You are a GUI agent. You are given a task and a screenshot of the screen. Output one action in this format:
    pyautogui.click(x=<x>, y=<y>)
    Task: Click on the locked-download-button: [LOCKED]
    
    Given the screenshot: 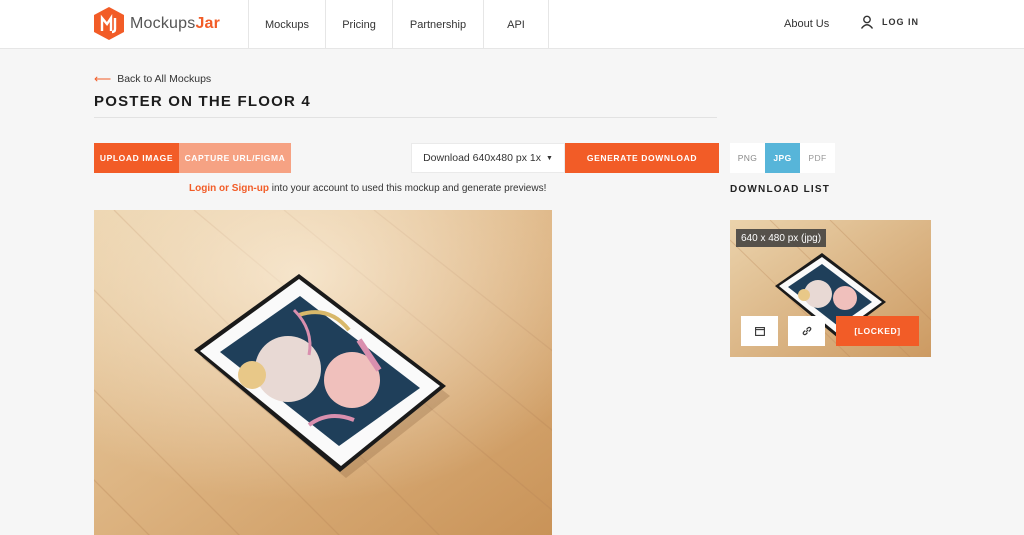 What is the action you would take?
    pyautogui.click(x=877, y=331)
    